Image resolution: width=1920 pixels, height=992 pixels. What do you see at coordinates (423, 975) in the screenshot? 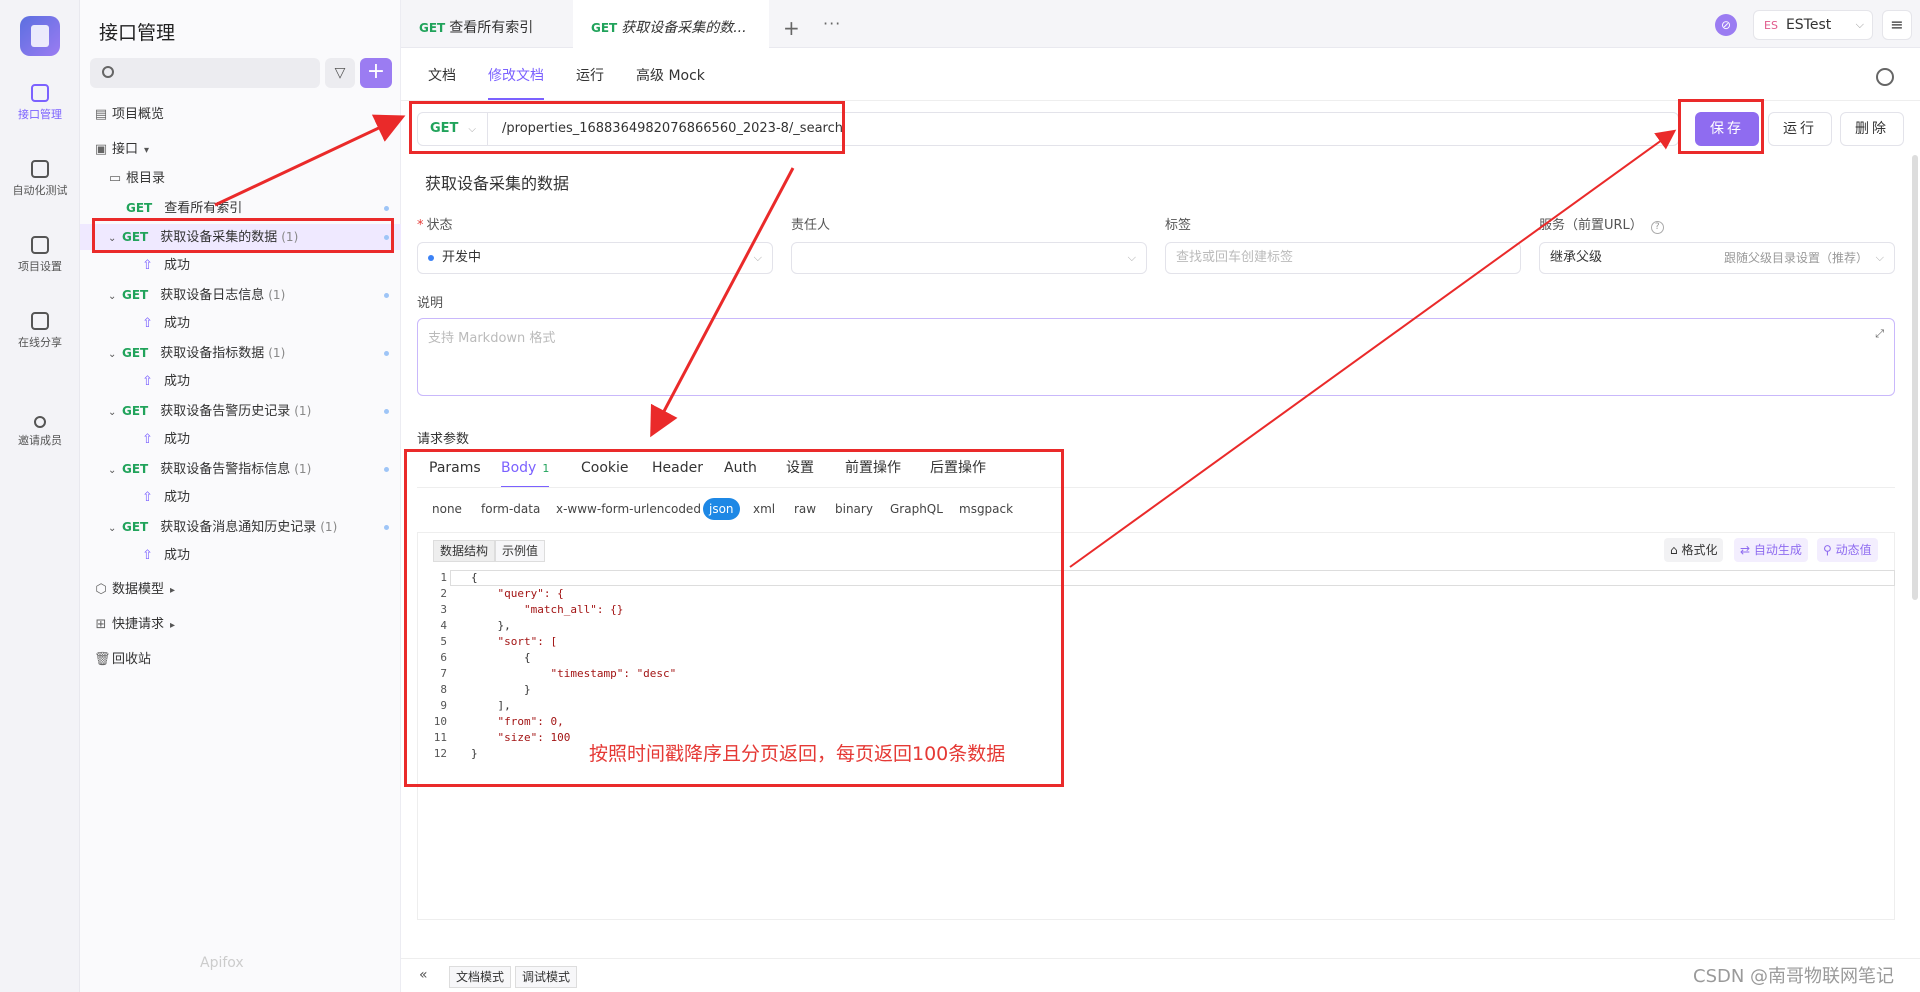
I see `collapse-icon: «` at bounding box center [423, 975].